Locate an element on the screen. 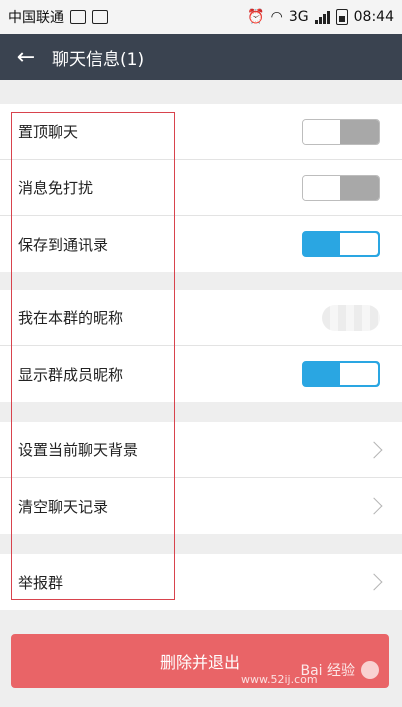  settings-group-4: 举报群 is located at coordinates (201, 582).